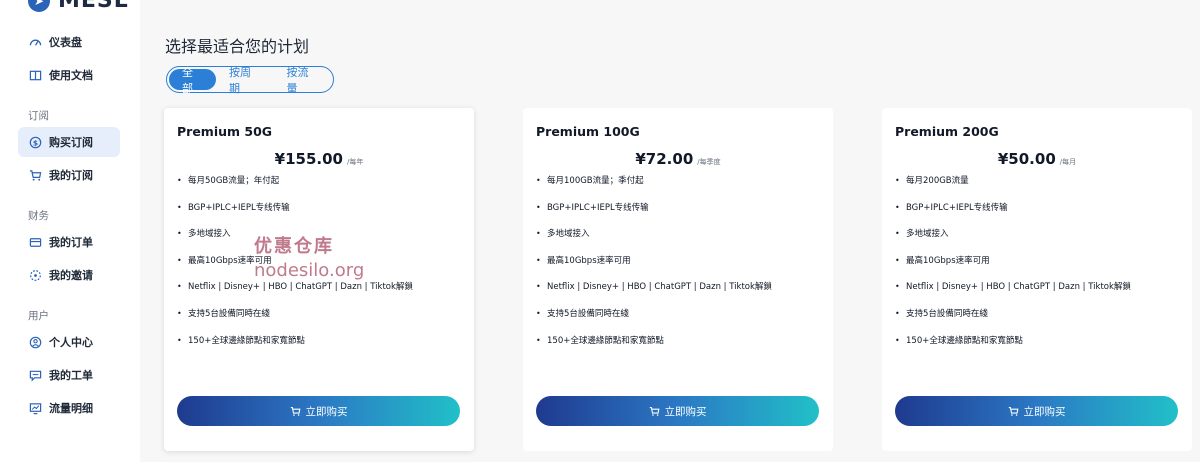 This screenshot has width=1200, height=462. I want to click on feature-item: • 每月50GB流量；年付起, so click(228, 181).